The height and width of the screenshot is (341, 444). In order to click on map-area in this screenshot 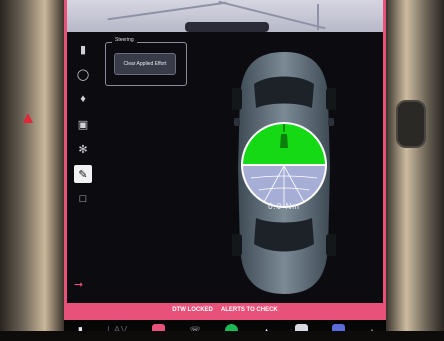, I will do `click(225, 16)`.